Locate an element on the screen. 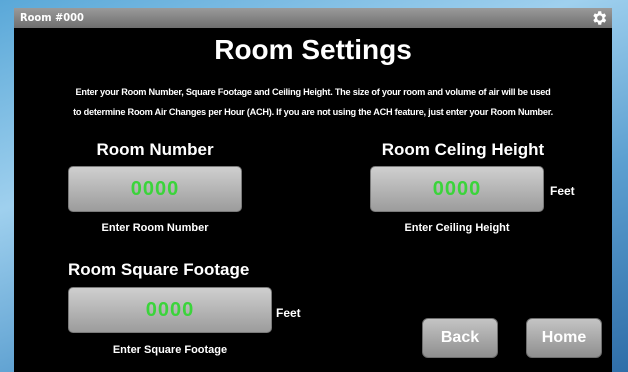  gear-icon is located at coordinates (599, 18).